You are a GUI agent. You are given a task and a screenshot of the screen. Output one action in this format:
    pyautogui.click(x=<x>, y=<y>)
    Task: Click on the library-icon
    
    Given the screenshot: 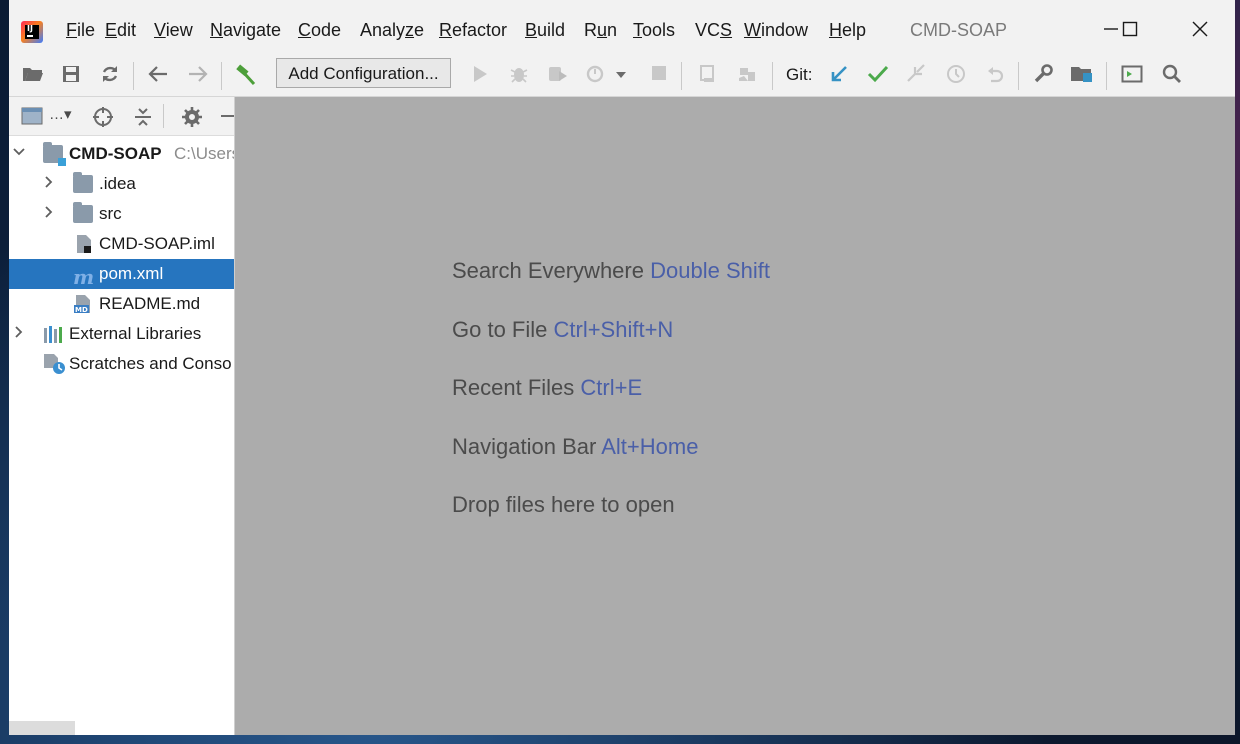 What is the action you would take?
    pyautogui.click(x=54, y=336)
    